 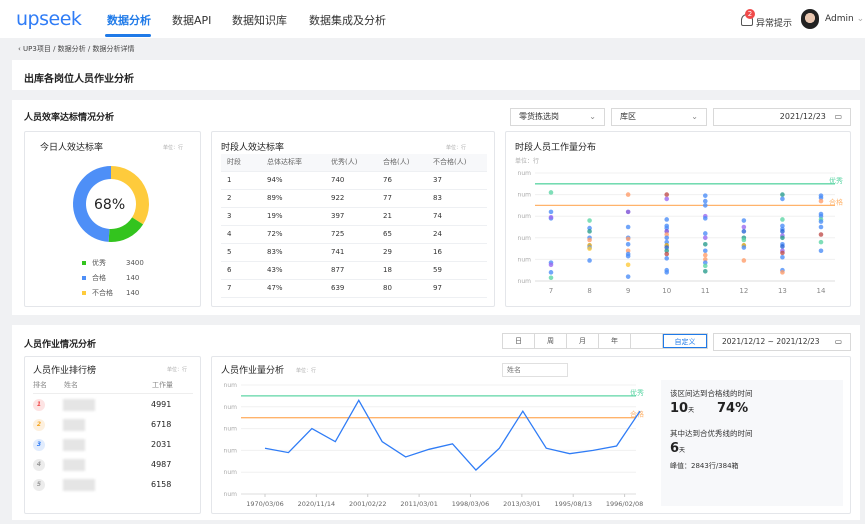 What do you see at coordinates (685, 341) in the screenshot?
I see `period-option: 自定义` at bounding box center [685, 341].